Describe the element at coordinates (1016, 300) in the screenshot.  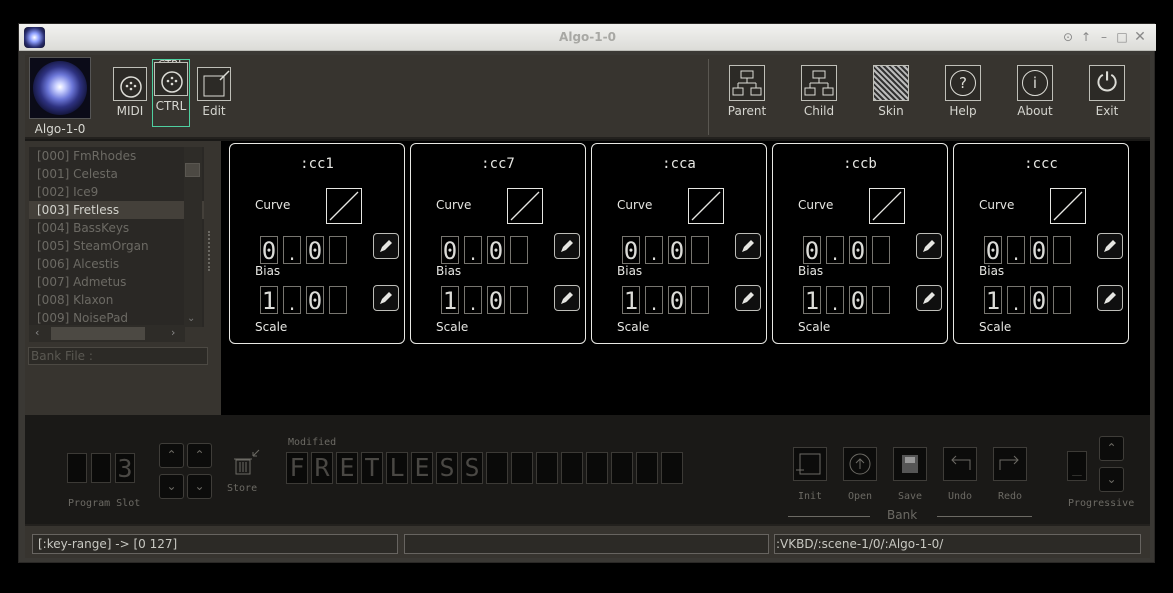
I see `scale-digit: .` at that location.